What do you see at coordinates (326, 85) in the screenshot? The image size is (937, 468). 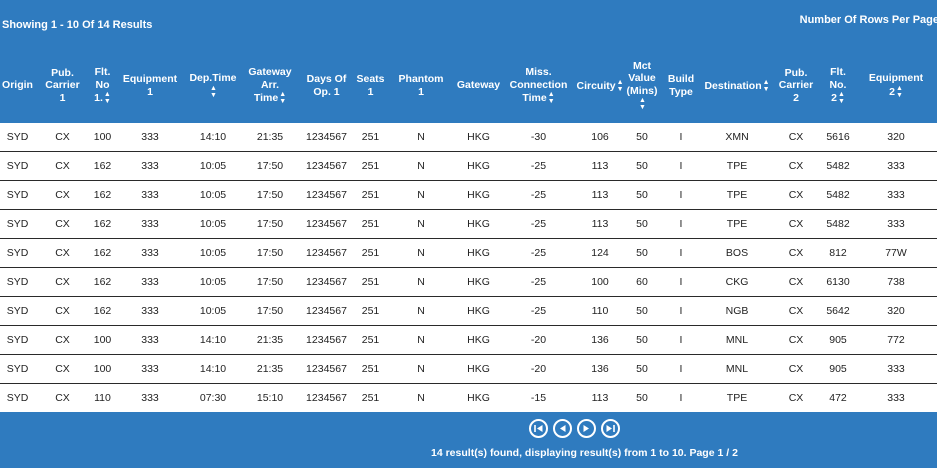 I see `column-header-days-of-op-1: Days Of Op. 1` at bounding box center [326, 85].